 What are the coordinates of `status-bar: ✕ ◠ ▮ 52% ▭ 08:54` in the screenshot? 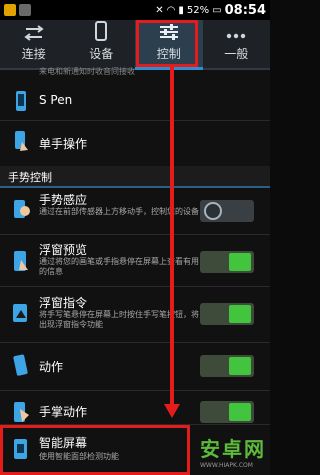 It's located at (135, 10).